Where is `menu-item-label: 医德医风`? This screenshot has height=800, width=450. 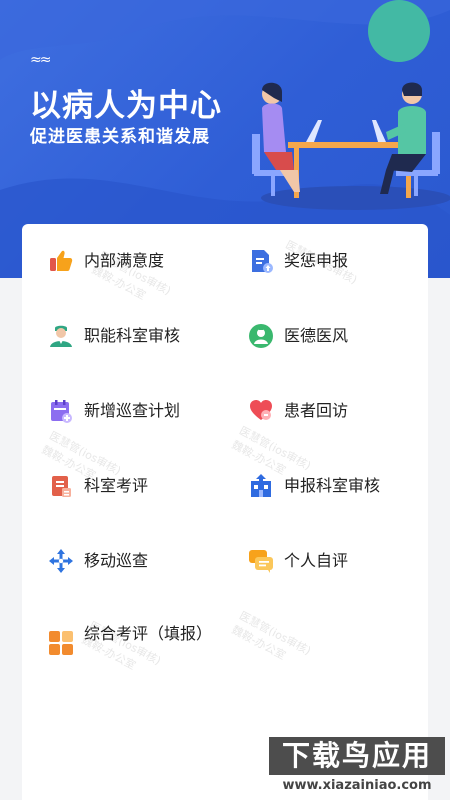
menu-item-label: 医德医风 is located at coordinates (316, 335).